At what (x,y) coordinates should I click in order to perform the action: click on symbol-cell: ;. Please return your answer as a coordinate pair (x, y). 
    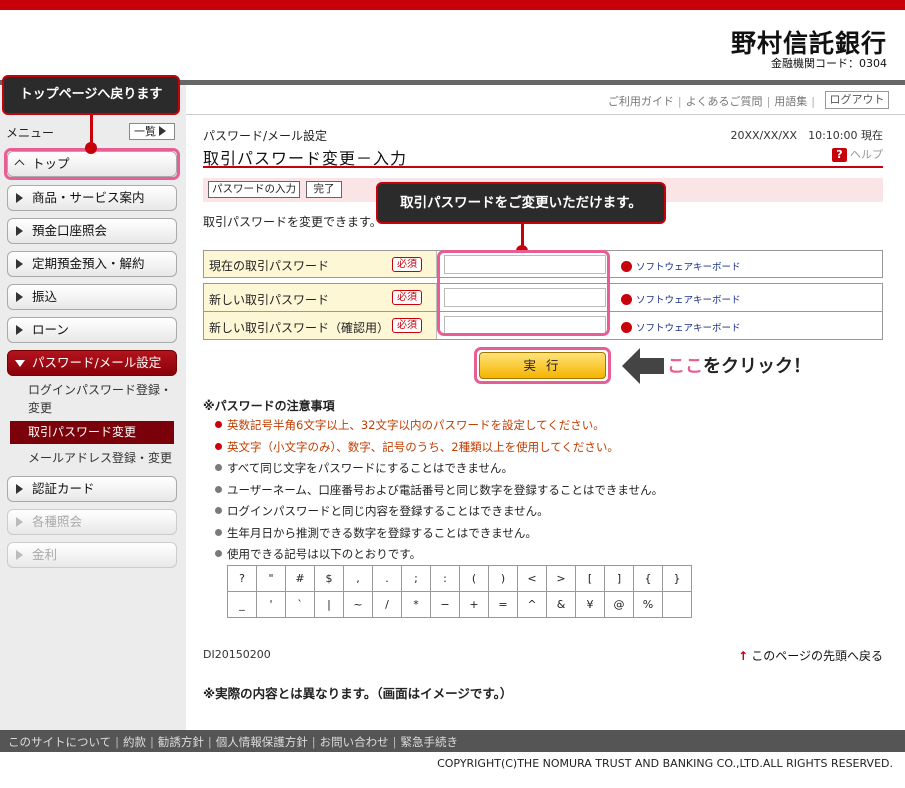
    Looking at the image, I should click on (416, 578).